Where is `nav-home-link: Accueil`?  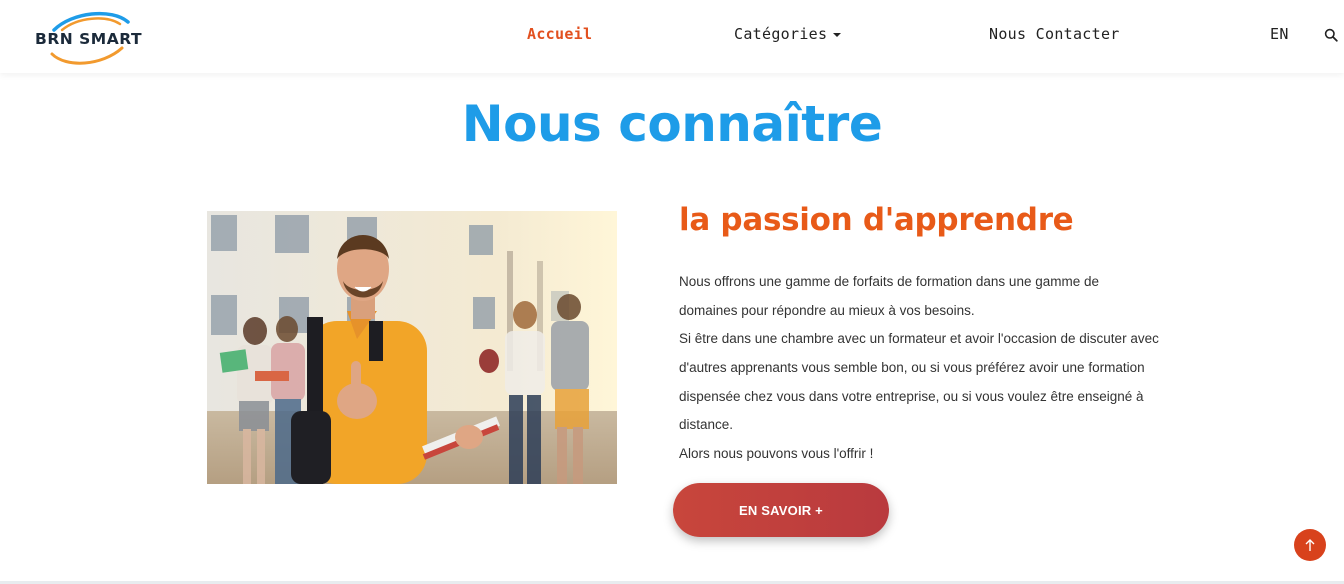
nav-home-link: Accueil is located at coordinates (559, 34).